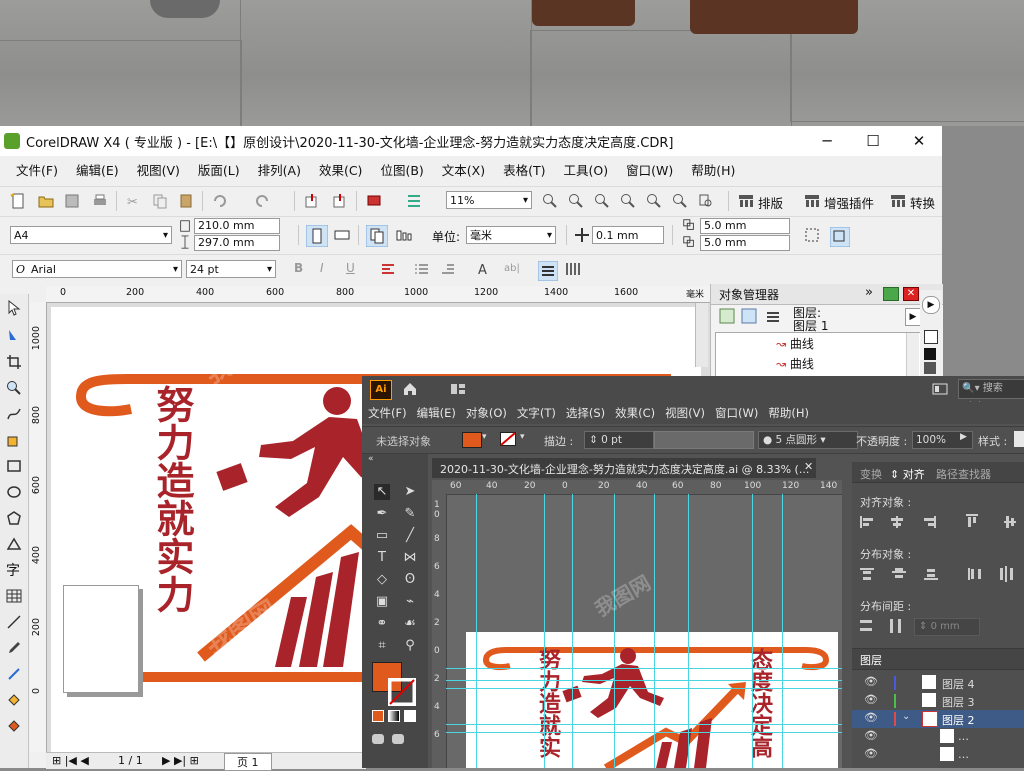 This screenshot has height=771, width=1024. I want to click on variable-width-profile, so click(704, 440).